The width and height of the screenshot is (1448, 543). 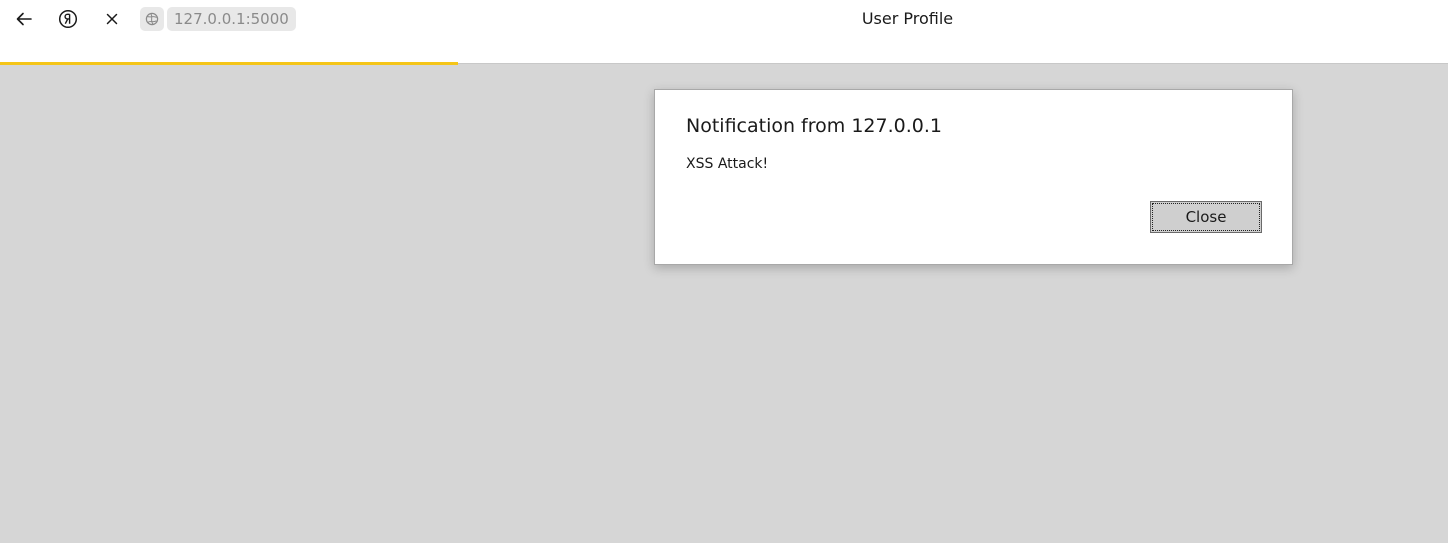 What do you see at coordinates (229, 63) in the screenshot?
I see `page-load-progress-fill` at bounding box center [229, 63].